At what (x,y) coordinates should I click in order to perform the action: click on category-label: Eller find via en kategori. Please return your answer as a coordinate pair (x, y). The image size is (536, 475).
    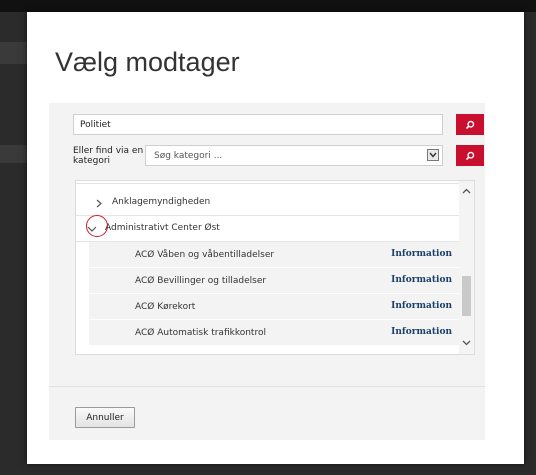
    Looking at the image, I should click on (108, 156).